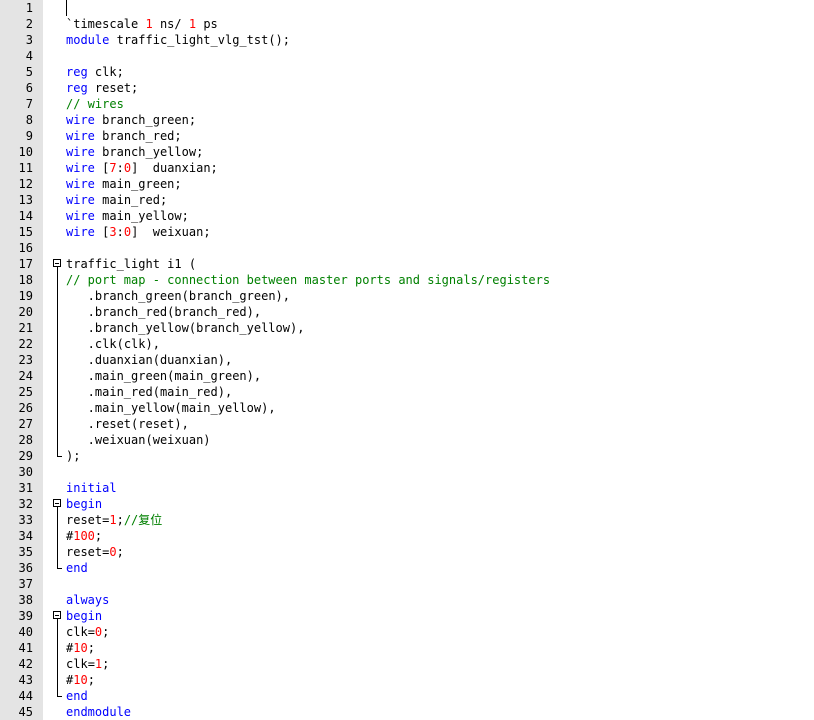 This screenshot has height=720, width=814. Describe the element at coordinates (134, 152) in the screenshot. I see `code-text: wire branch_yellow;` at that location.